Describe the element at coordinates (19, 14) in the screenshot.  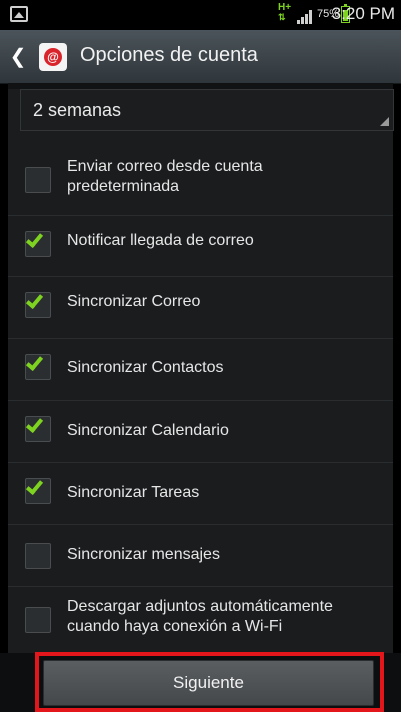
I see `image-notification-icon` at that location.